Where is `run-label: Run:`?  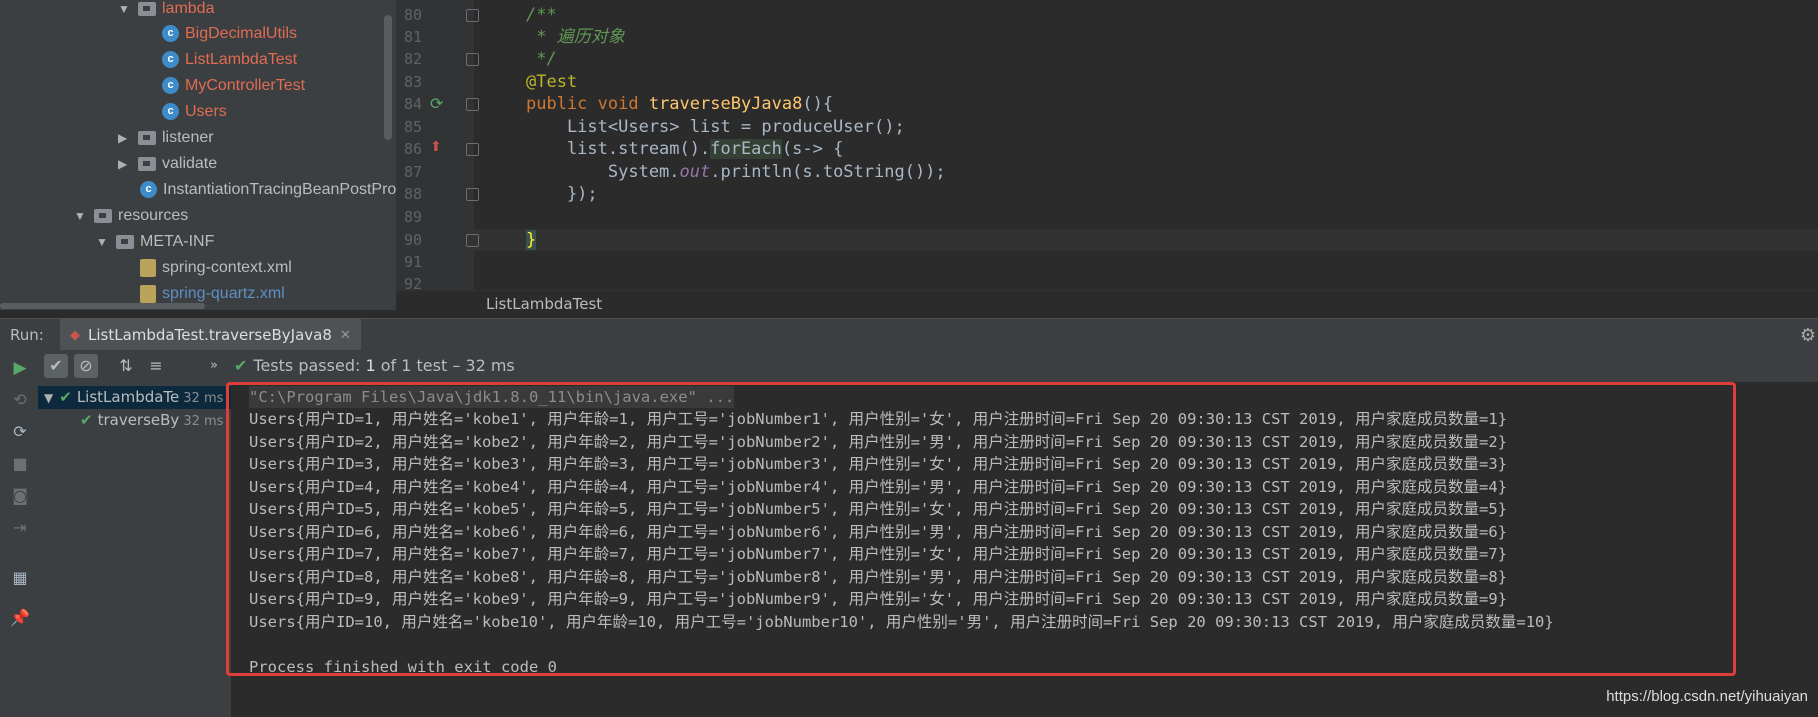 run-label: Run: is located at coordinates (27, 335).